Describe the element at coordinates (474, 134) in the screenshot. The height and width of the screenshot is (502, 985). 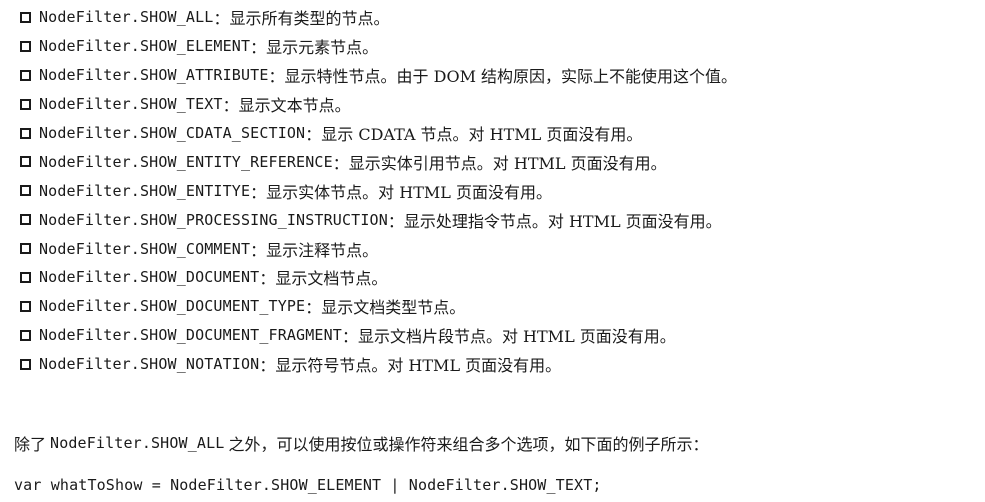
I see `constant-description: ：显示 CDATA 节点。对 HTML 页面没有用。` at that location.